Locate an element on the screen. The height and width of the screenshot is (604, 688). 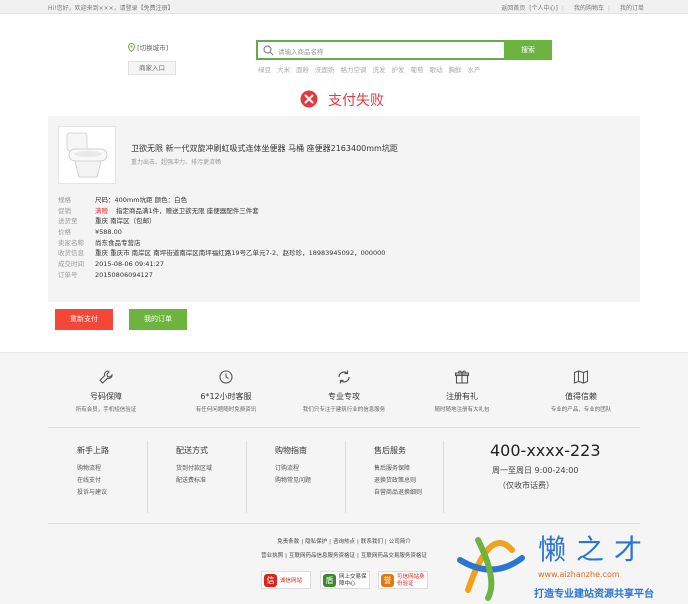
column-title: 配送方式 is located at coordinates (192, 450).